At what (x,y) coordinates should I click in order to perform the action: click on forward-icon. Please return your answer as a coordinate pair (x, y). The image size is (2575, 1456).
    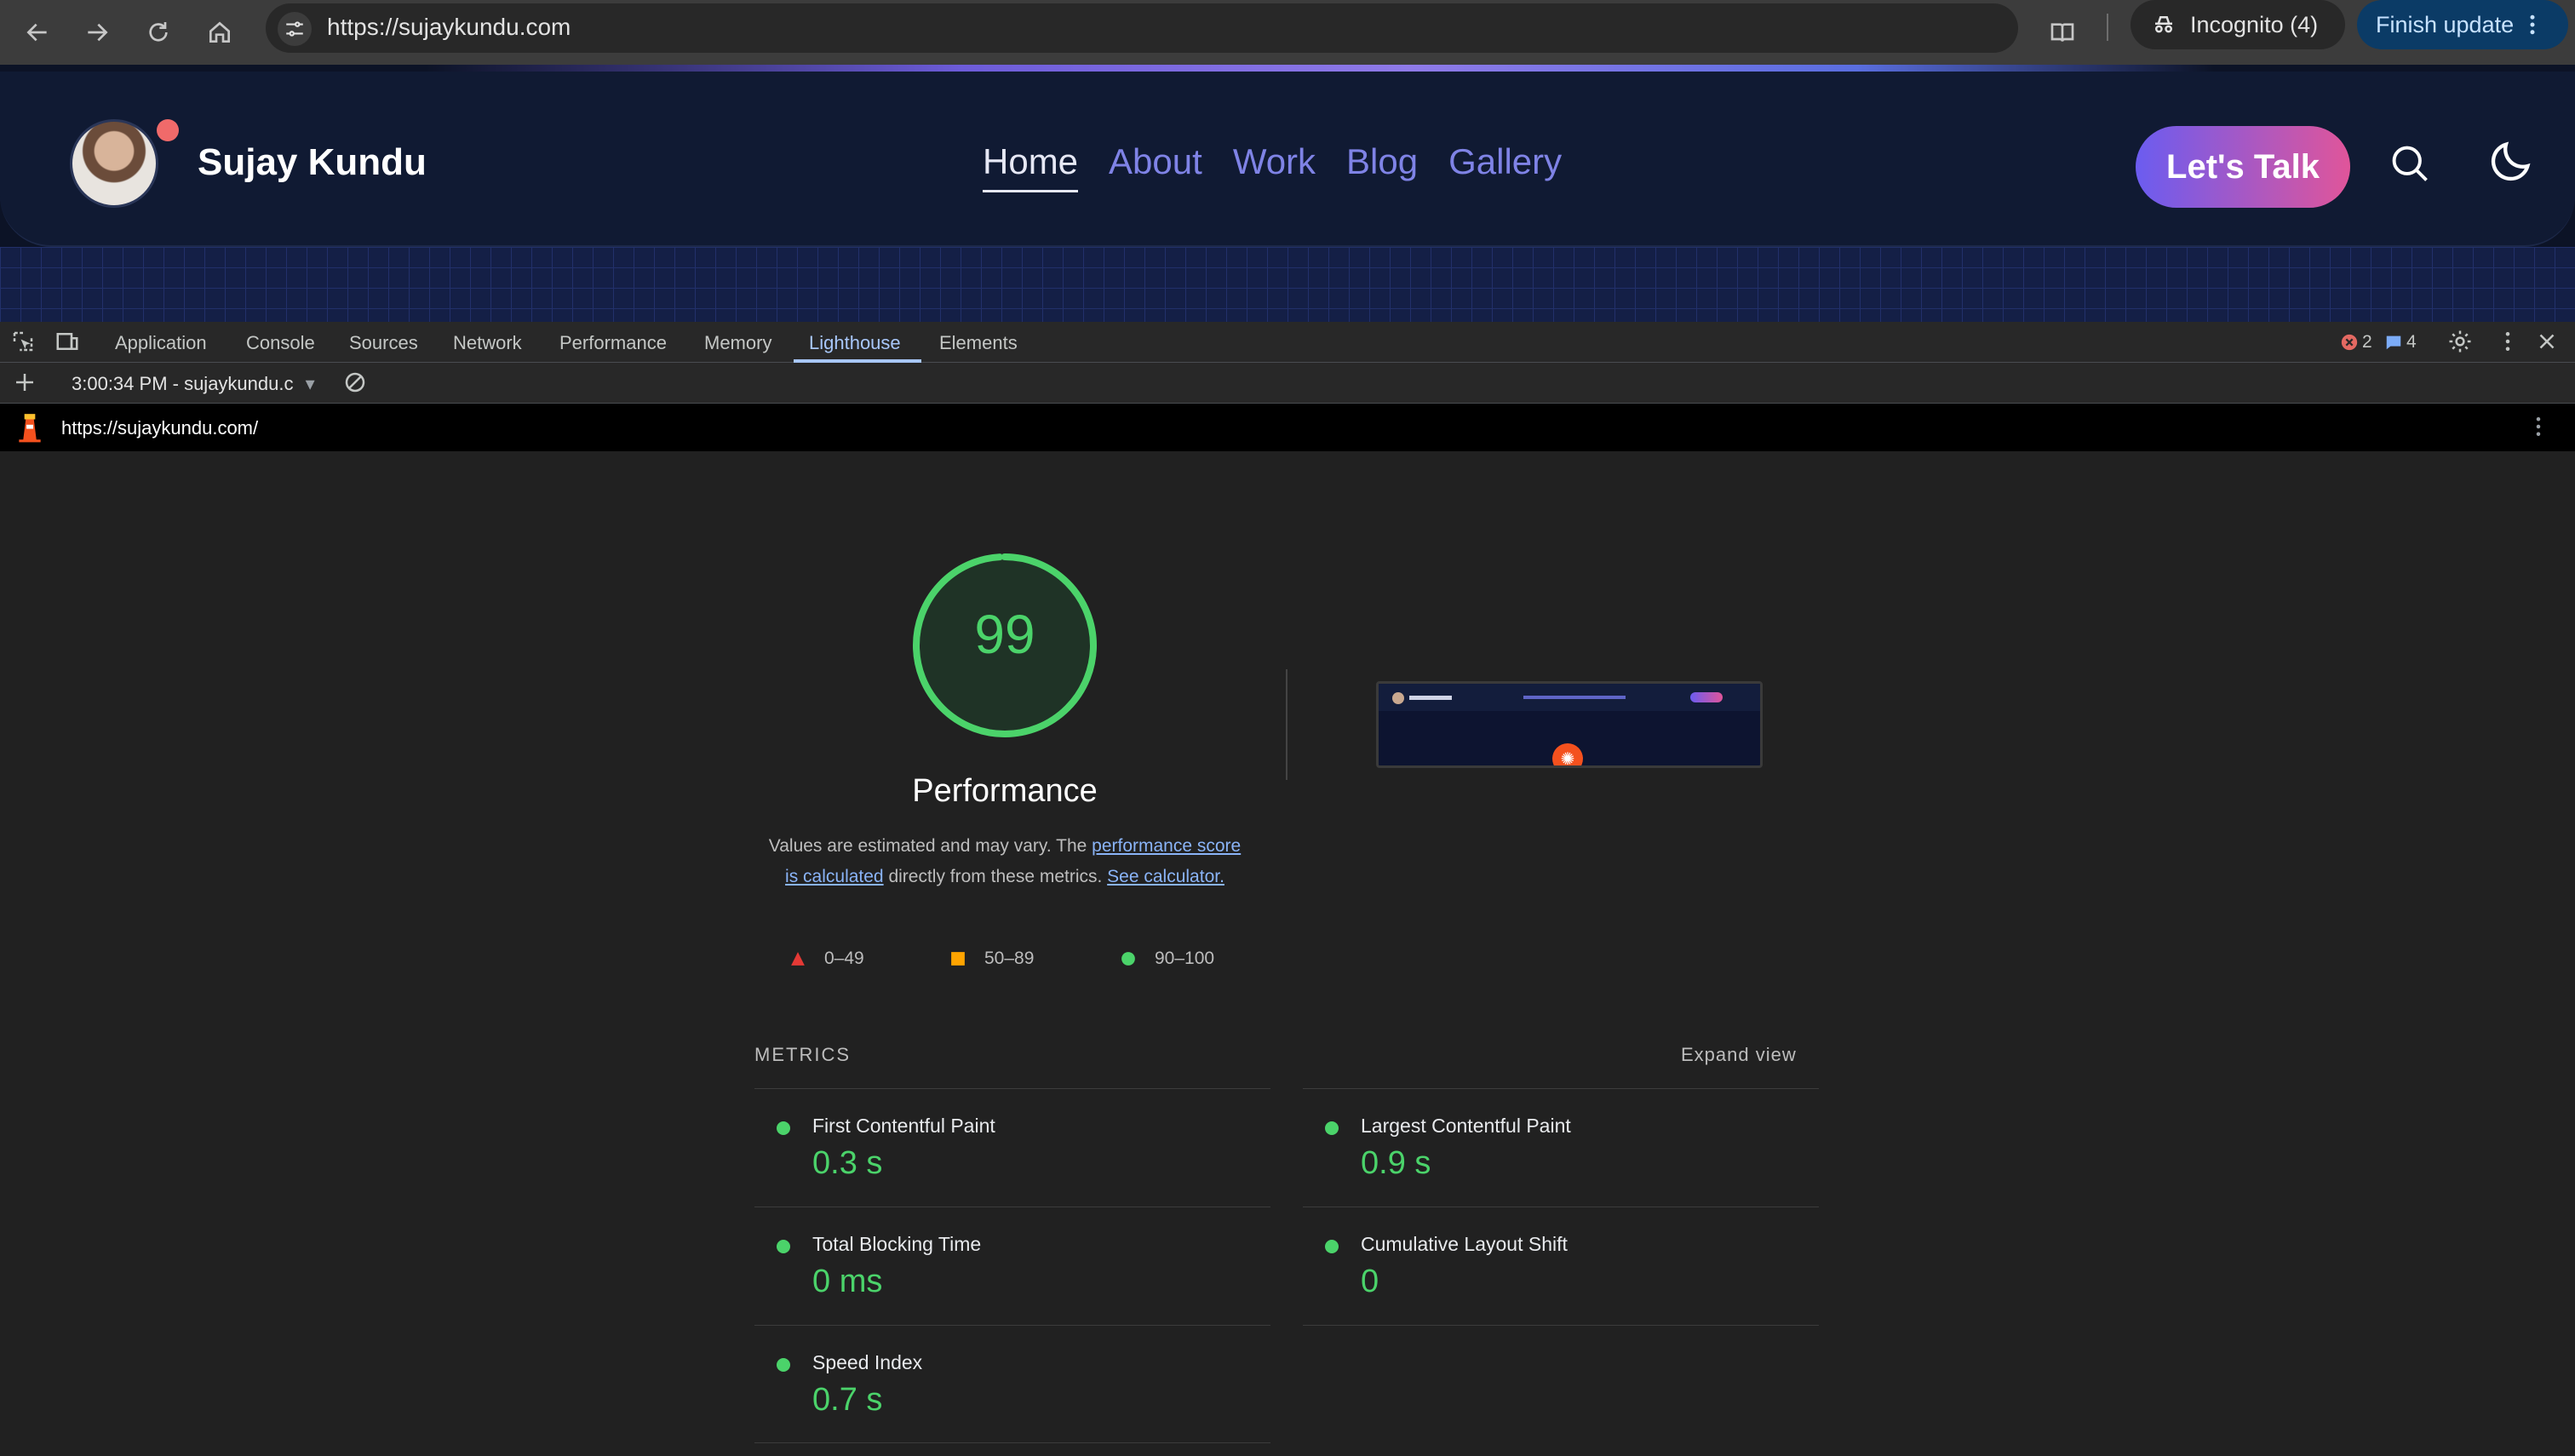
    Looking at the image, I should click on (97, 32).